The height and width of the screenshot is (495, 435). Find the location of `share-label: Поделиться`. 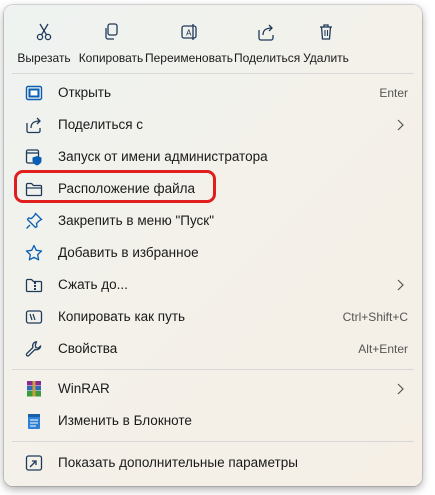

share-label: Поделиться is located at coordinates (267, 58).